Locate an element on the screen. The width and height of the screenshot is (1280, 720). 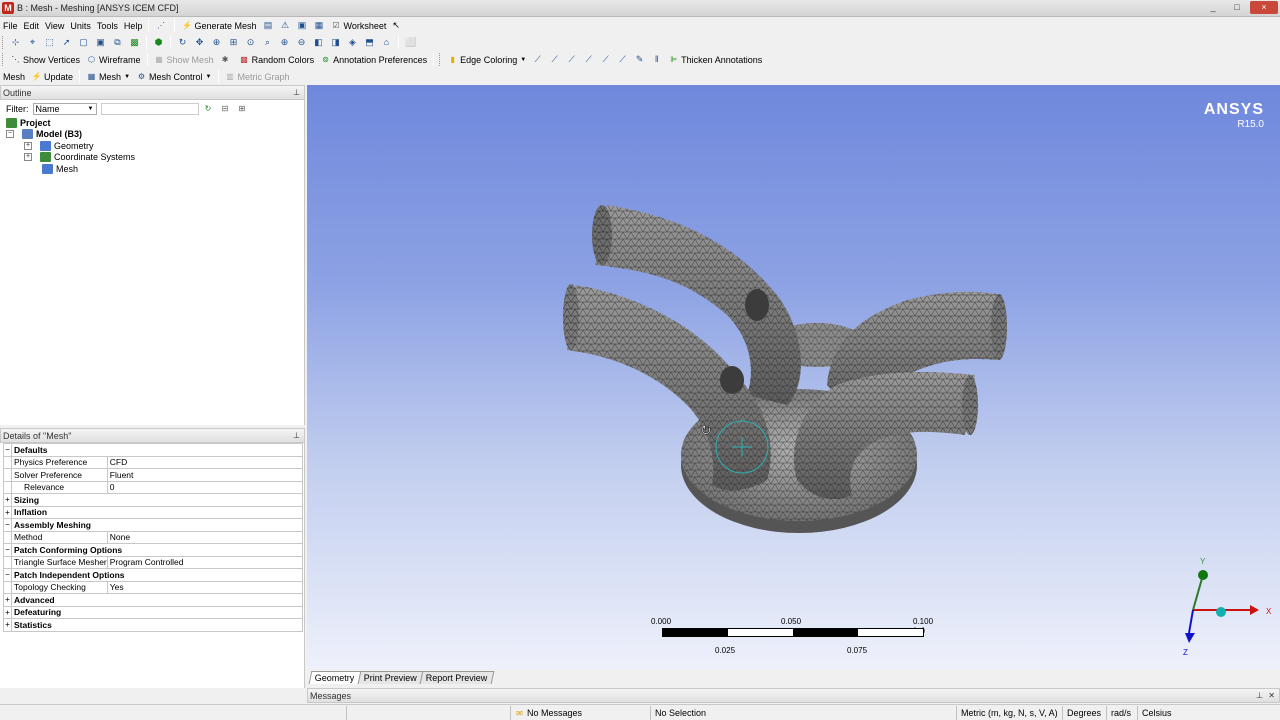
metric-graph-button: ▥ Metric Graph is located at coordinates (257, 76).